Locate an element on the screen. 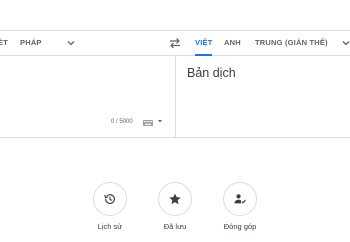 The width and height of the screenshot is (350, 242). language-bar: ÉT PHÁP VIỆT ANH TRUNG (GIẢN THỂ) is located at coordinates (175, 43).